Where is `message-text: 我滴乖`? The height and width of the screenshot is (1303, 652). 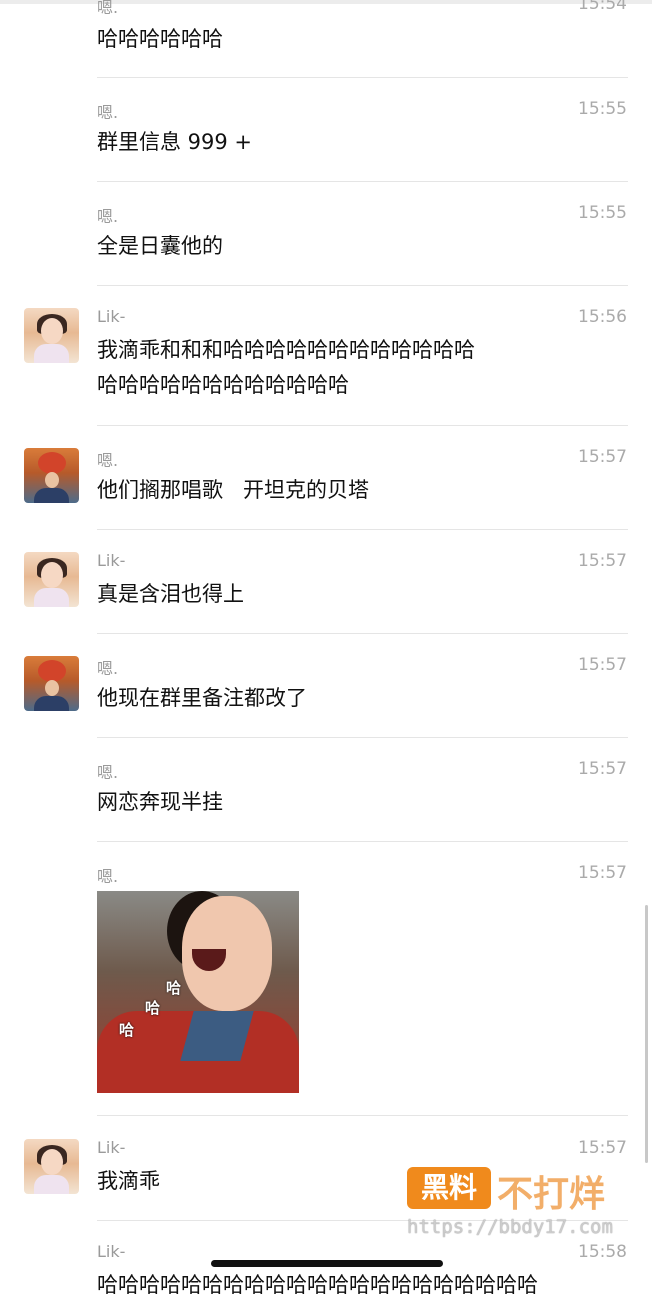
message-text: 我滴乖 is located at coordinates (128, 1181).